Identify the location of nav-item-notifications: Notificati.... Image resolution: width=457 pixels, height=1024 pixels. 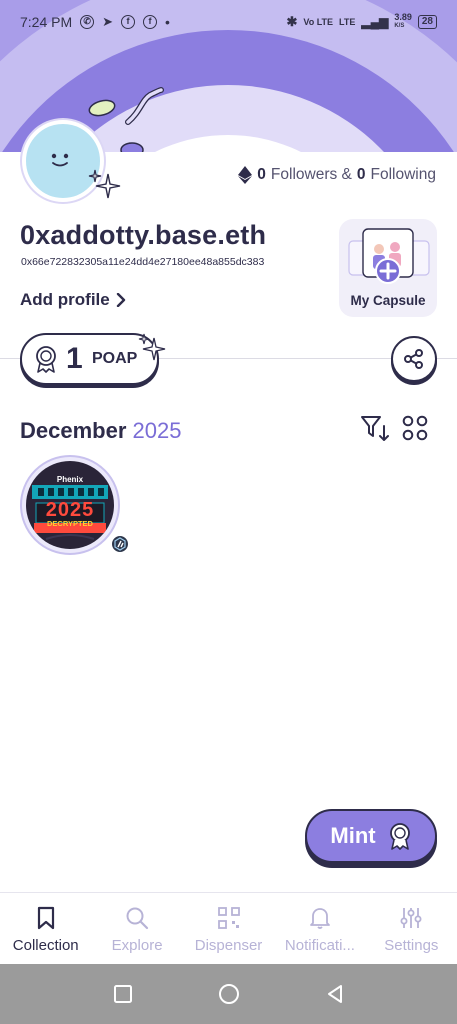
(319, 928).